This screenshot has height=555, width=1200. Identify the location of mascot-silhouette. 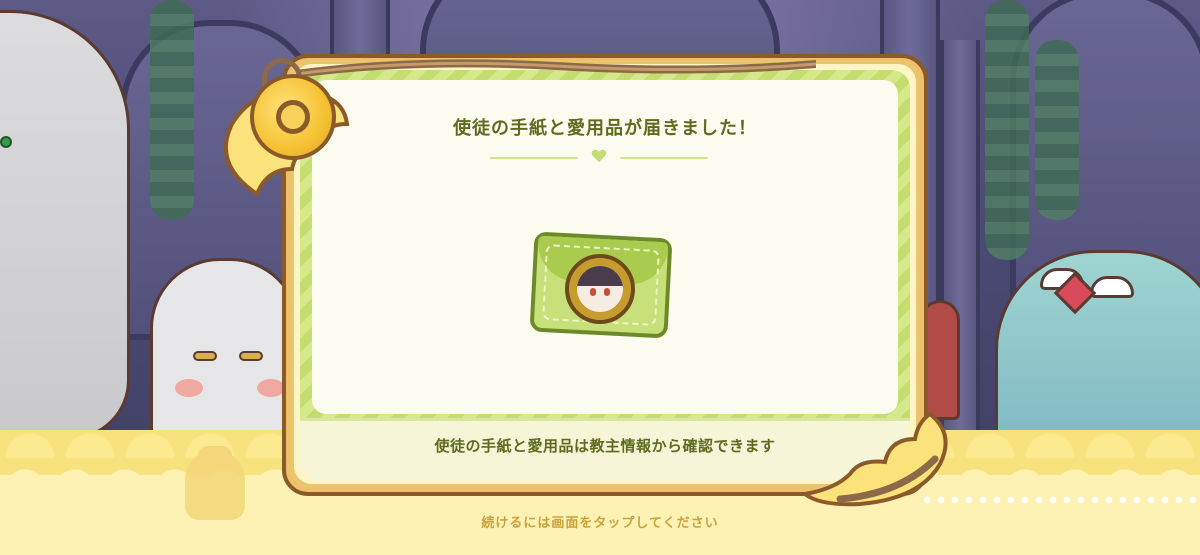
(215, 485).